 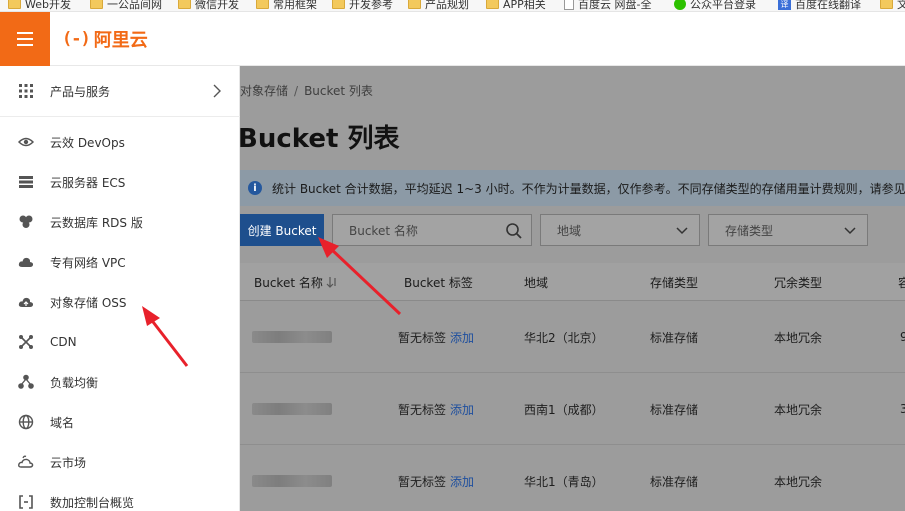 What do you see at coordinates (296, 282) in the screenshot?
I see `column-bucket-name: Bucket 名称` at bounding box center [296, 282].